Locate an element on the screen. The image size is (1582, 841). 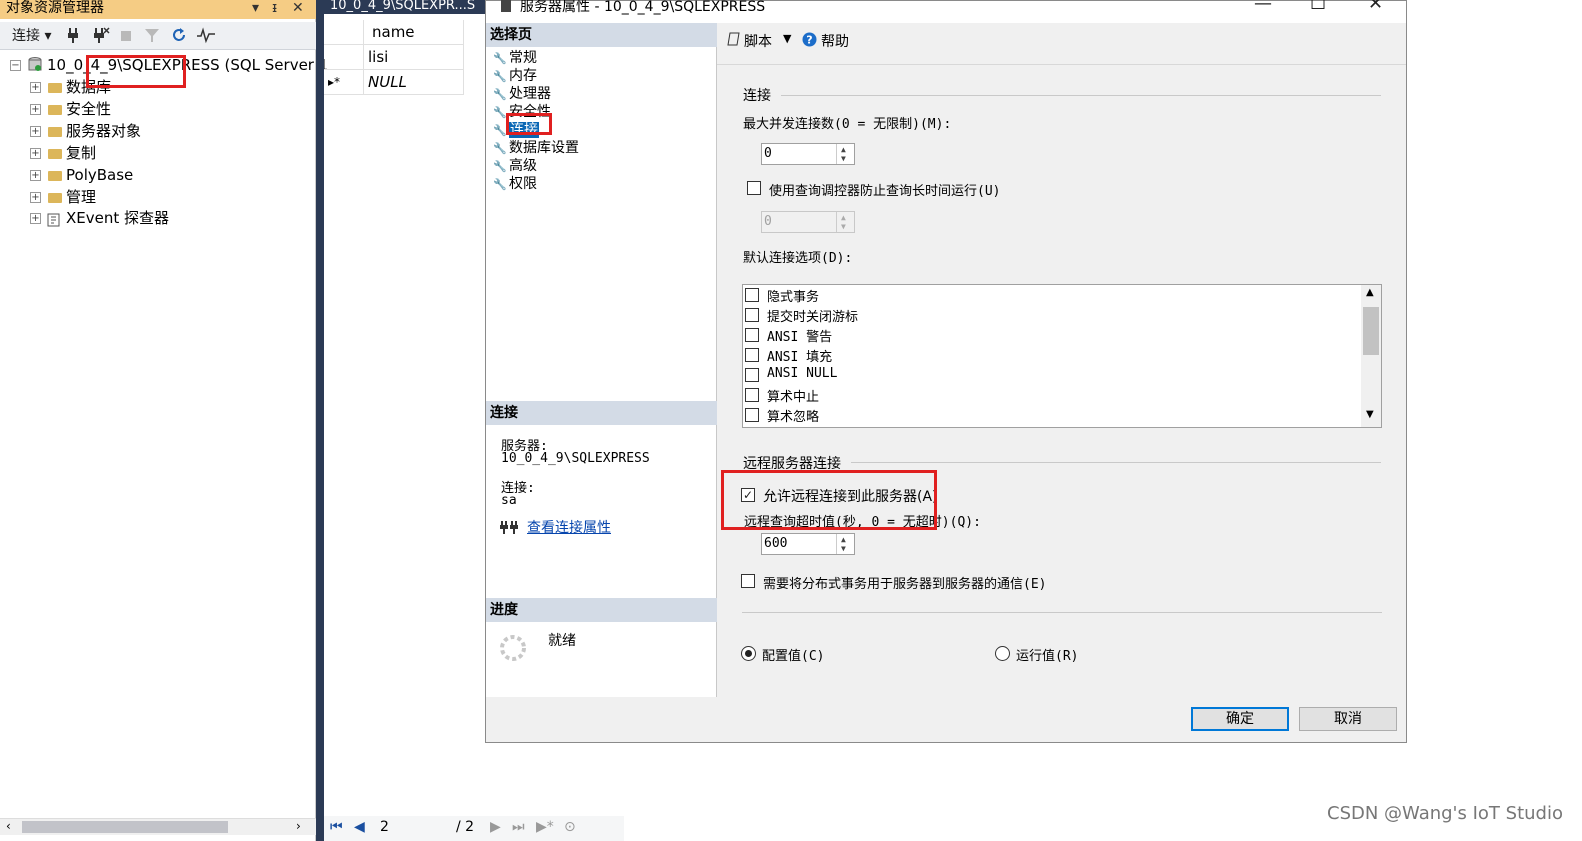
dialog-title: 服务器属性 - 10_0_4_9\SQLEXPRESS is located at coordinates (643, 7).